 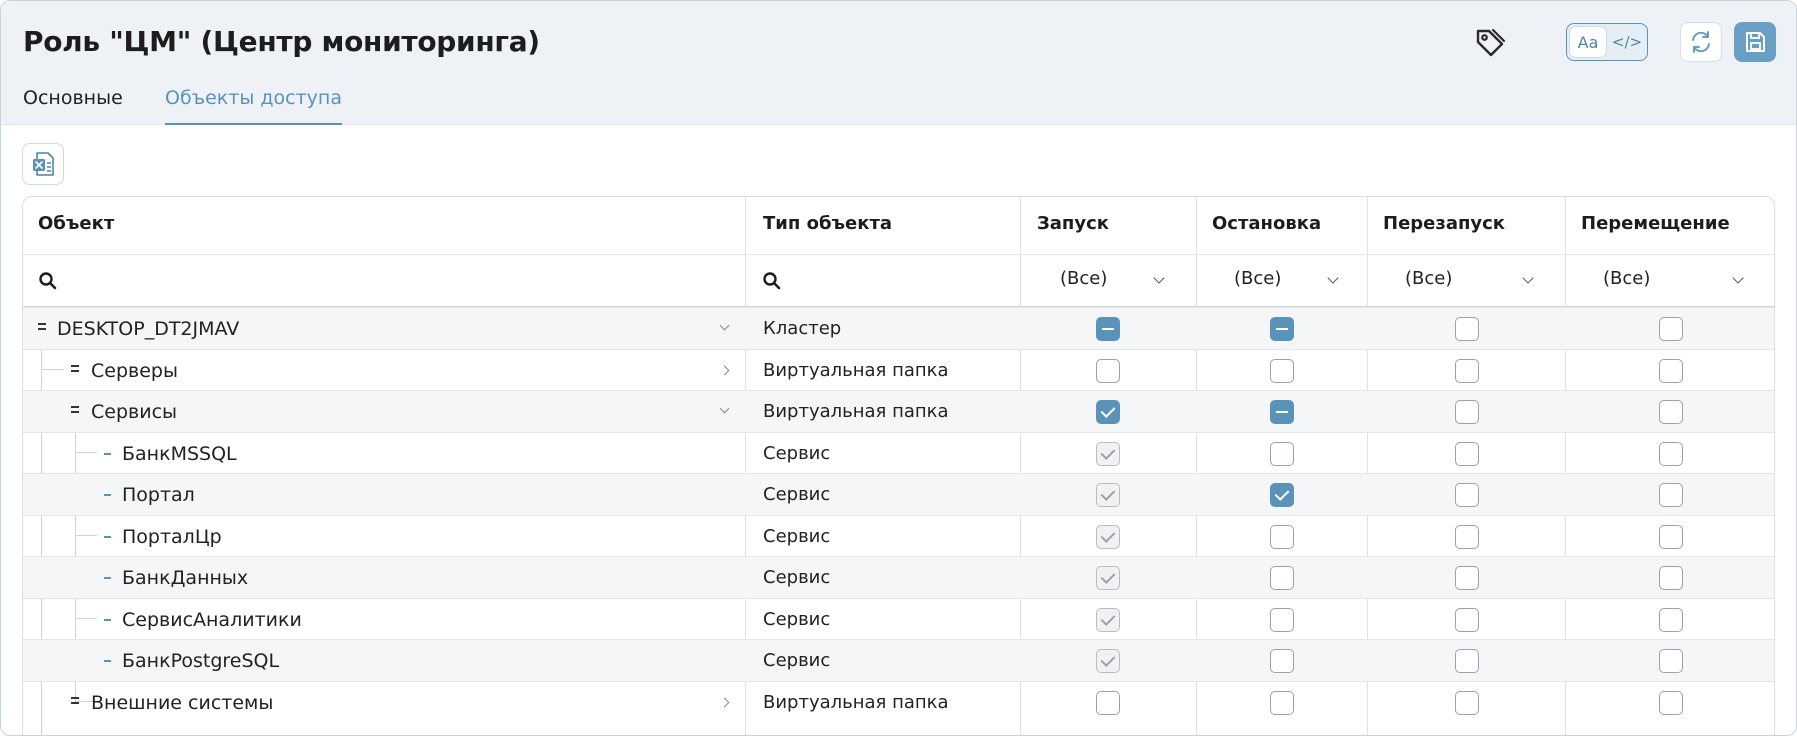 What do you see at coordinates (201, 661) in the screenshot?
I see `object-name: БанкPostgreSQL` at bounding box center [201, 661].